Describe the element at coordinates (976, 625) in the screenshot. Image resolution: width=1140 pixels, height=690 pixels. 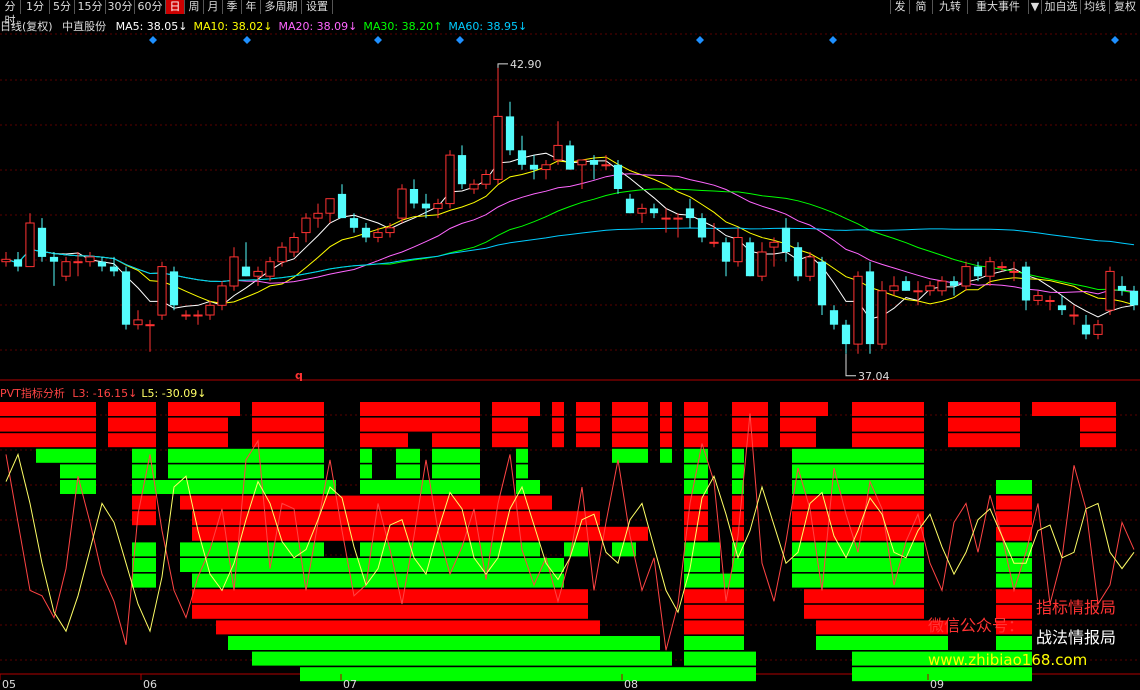
I see `watermark-1: 微信公众号：` at that location.